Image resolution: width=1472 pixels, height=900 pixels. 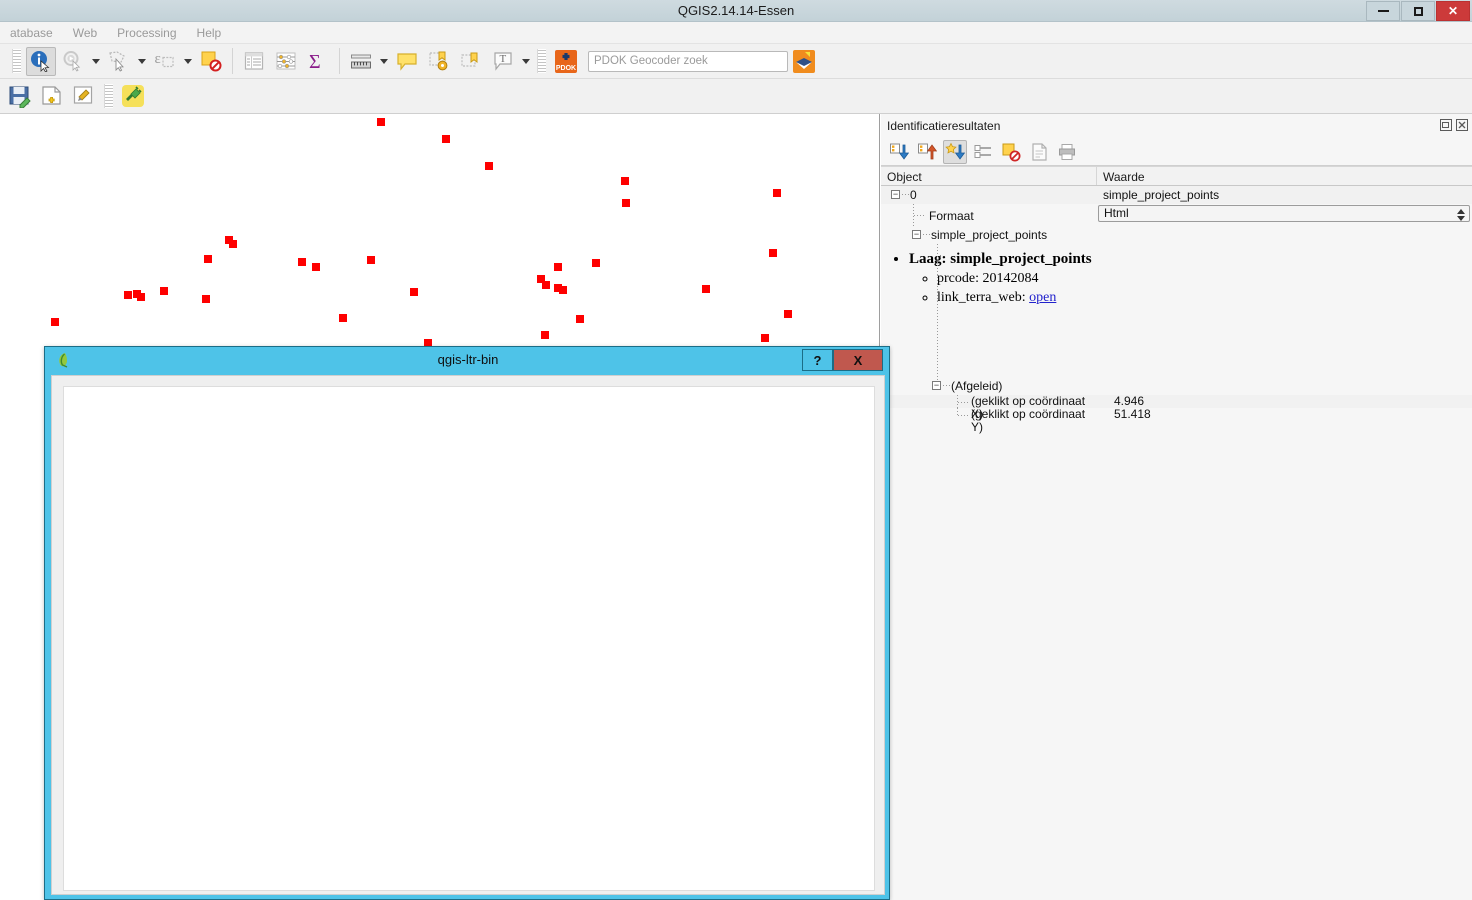 I want to click on plugin-manager-button, so click(x=133, y=96).